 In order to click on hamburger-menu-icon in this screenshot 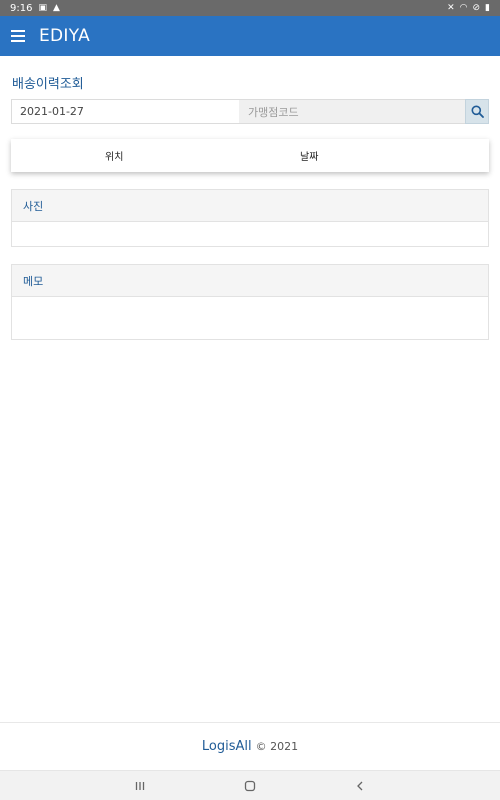, I will do `click(18, 36)`.